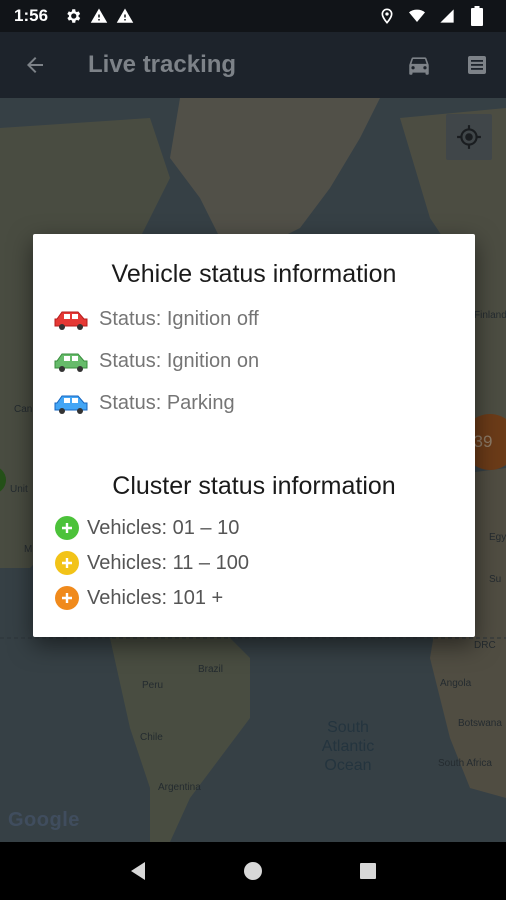 The width and height of the screenshot is (506, 900). What do you see at coordinates (179, 361) in the screenshot?
I see `vehicle-status-label: Status: Ignition on` at bounding box center [179, 361].